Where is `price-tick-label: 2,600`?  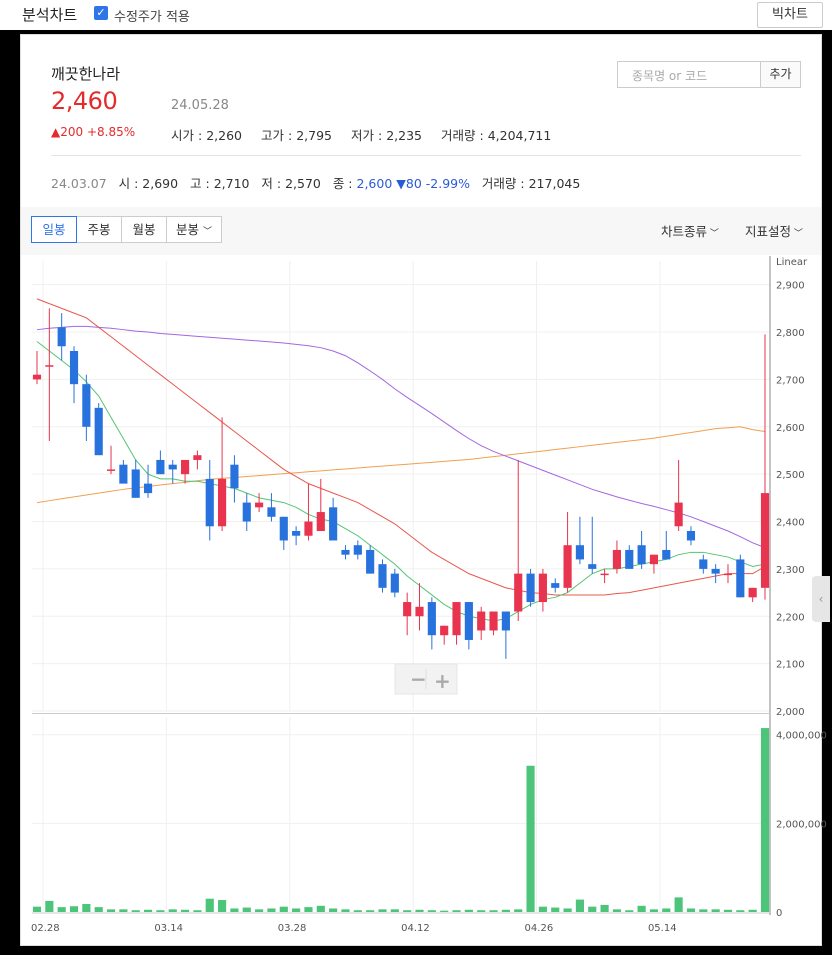 price-tick-label: 2,600 is located at coordinates (790, 428).